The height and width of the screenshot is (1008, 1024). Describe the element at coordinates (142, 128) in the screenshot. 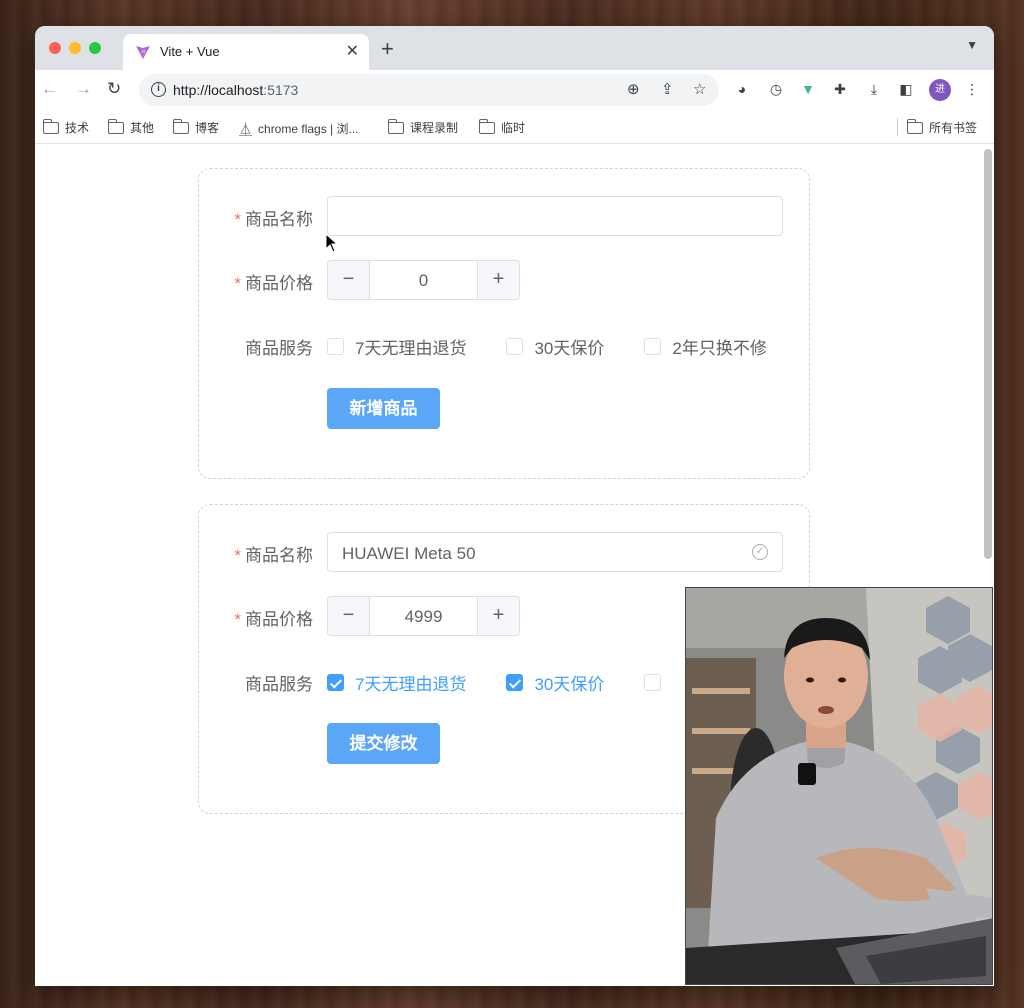

I see `bookmark-label: 其他` at that location.